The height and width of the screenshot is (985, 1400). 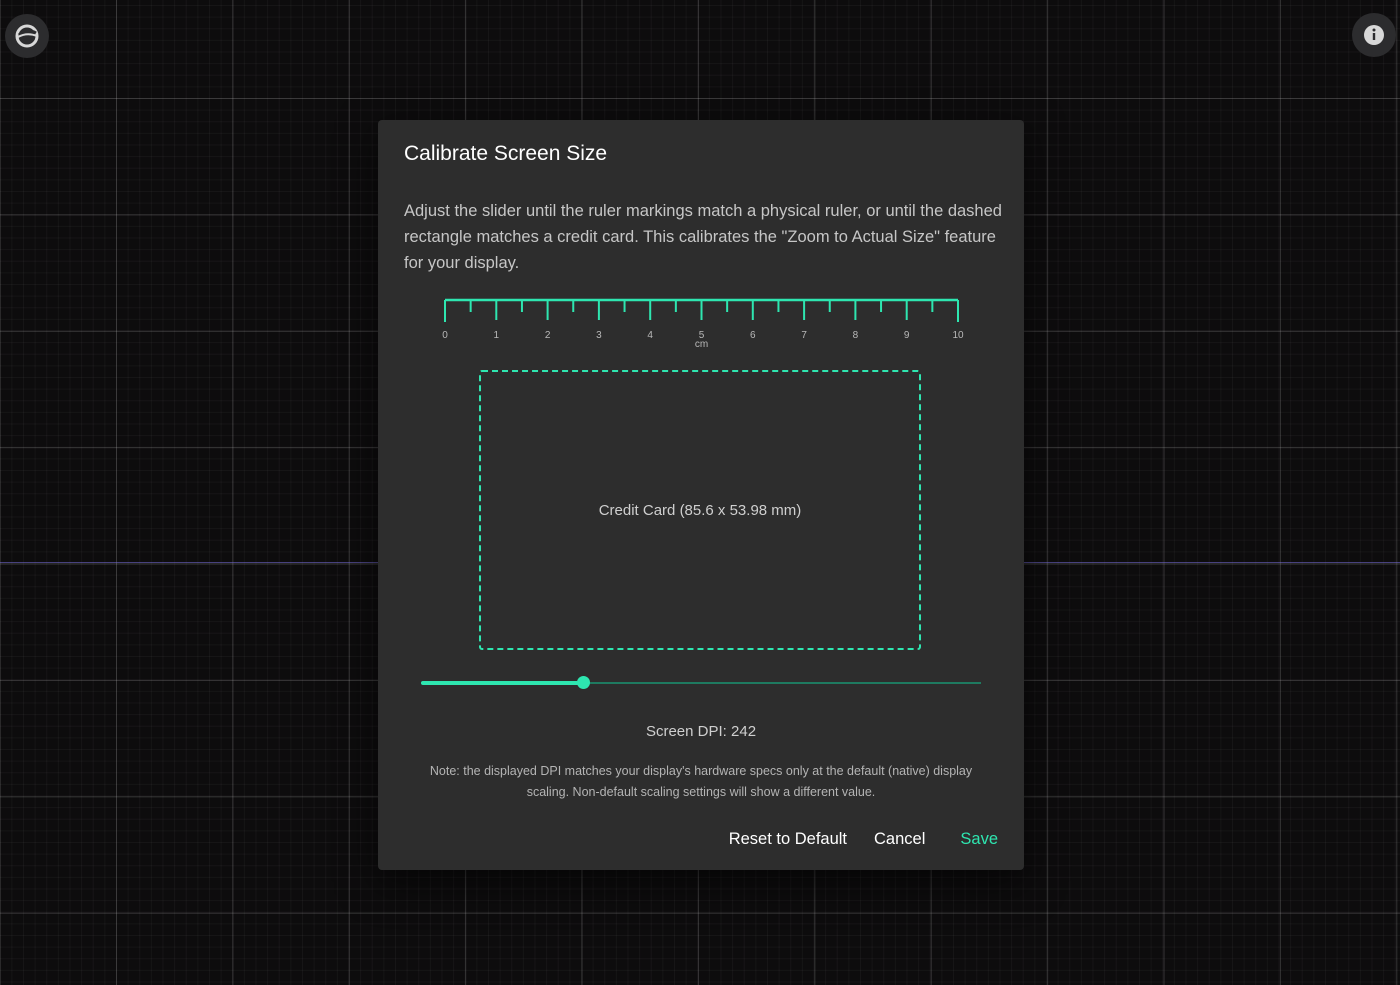 I want to click on ruler-tick-label: 1, so click(x=497, y=335).